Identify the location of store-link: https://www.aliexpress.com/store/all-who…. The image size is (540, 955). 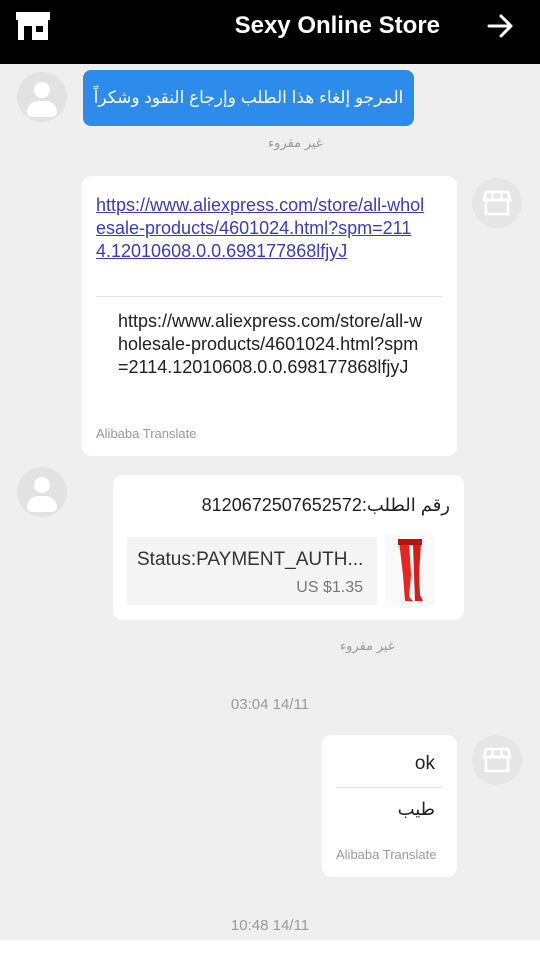
(261, 228).